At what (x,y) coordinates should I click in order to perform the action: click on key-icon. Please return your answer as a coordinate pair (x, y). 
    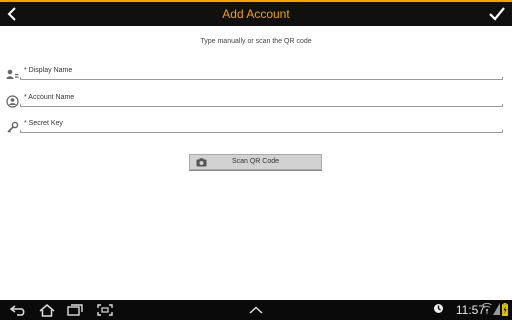
    Looking at the image, I should click on (12, 127).